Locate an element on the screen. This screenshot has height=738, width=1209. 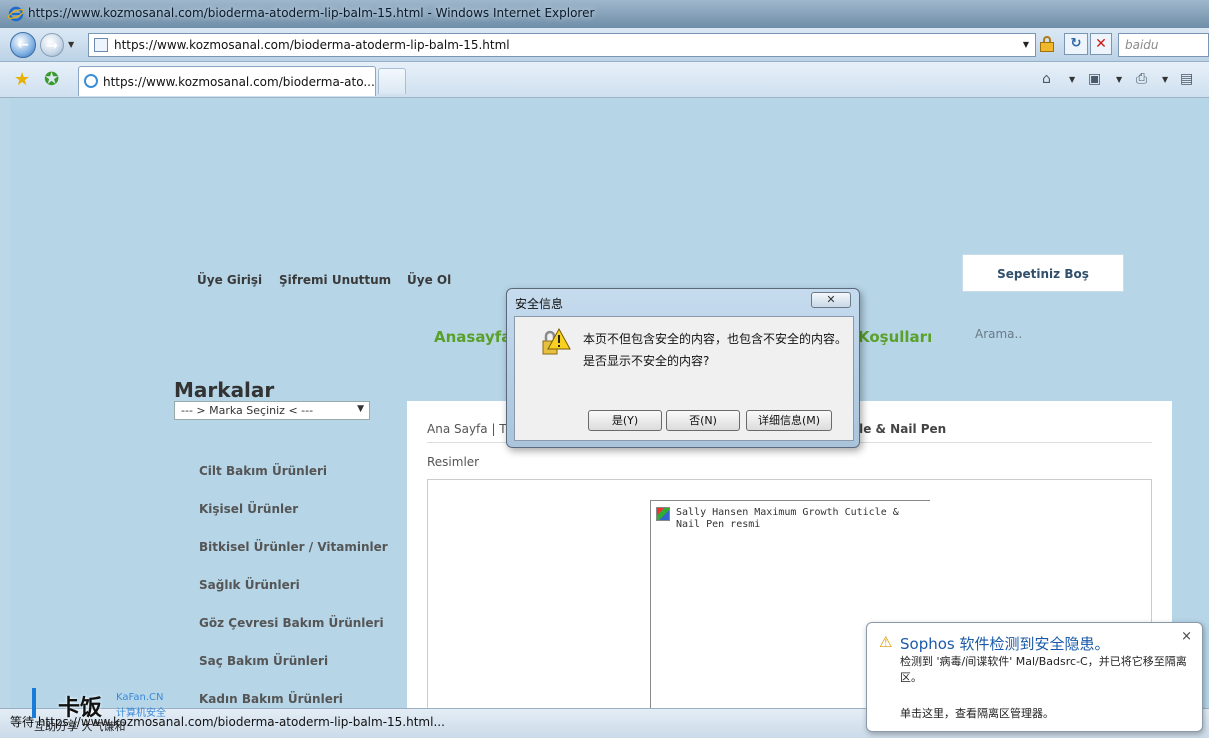
brand-select-value: --- > Marka Seçiniz < --- is located at coordinates (247, 410).